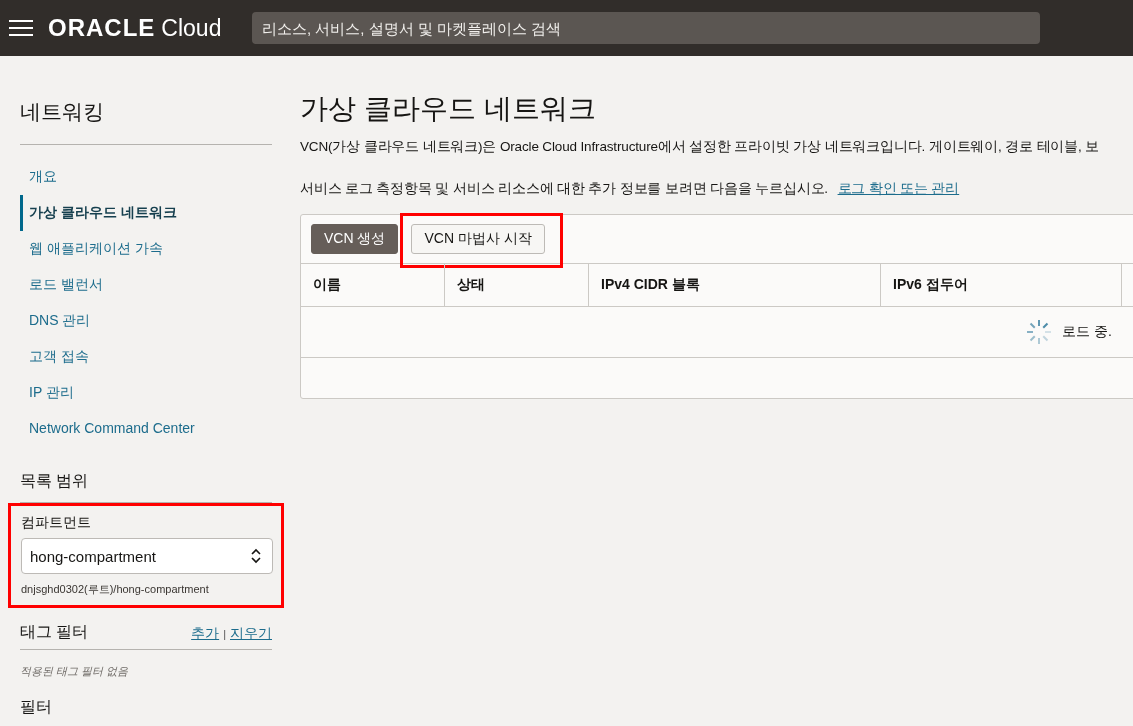 This screenshot has width=1133, height=726. Describe the element at coordinates (516, 285) in the screenshot. I see `column-header: 상태` at that location.